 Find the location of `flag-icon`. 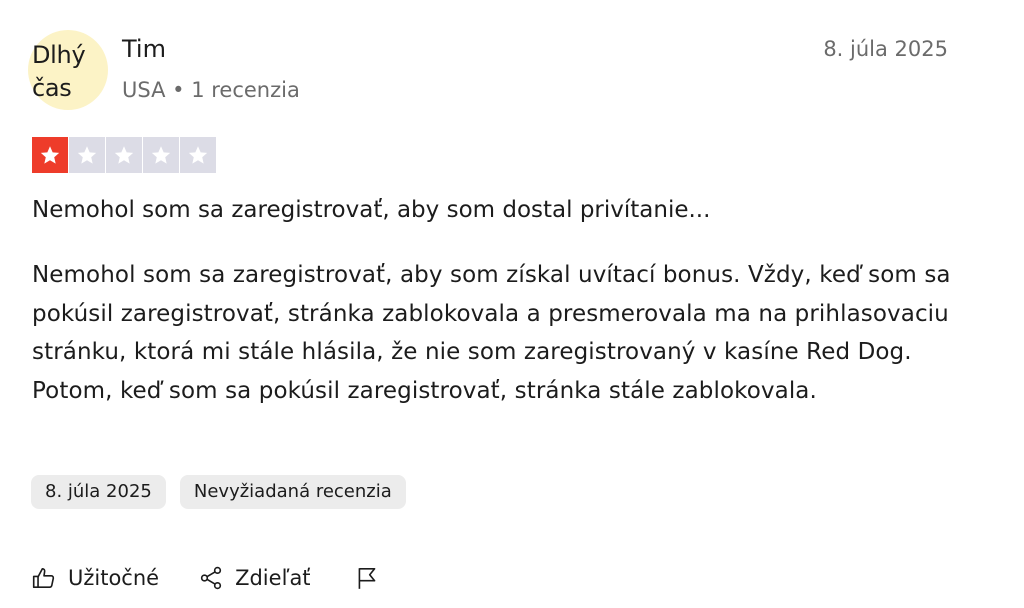

flag-icon is located at coordinates (367, 578).